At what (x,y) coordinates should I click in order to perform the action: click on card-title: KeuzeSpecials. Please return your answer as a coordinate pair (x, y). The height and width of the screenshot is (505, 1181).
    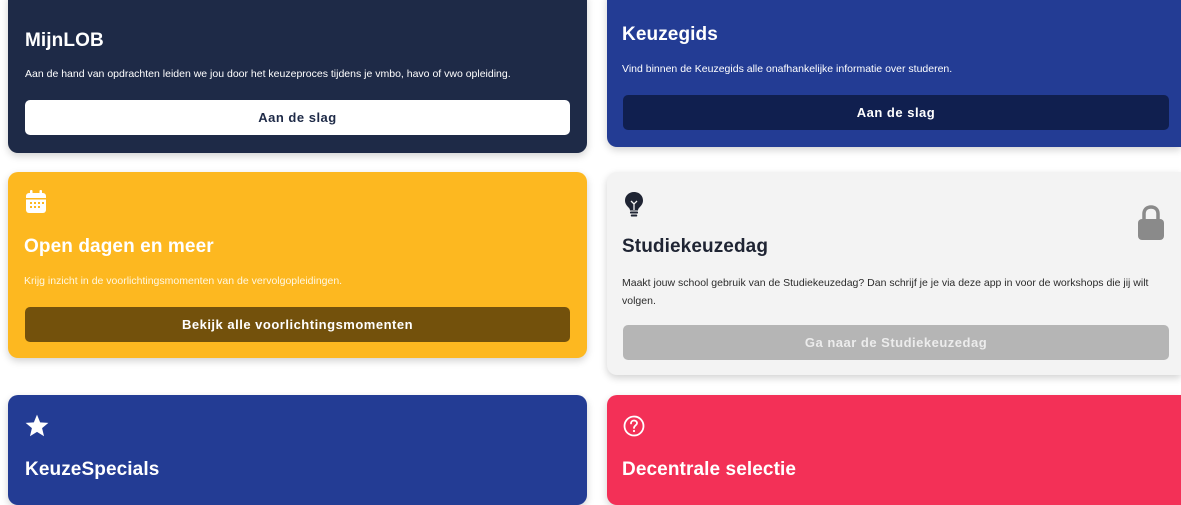
    Looking at the image, I should click on (92, 469).